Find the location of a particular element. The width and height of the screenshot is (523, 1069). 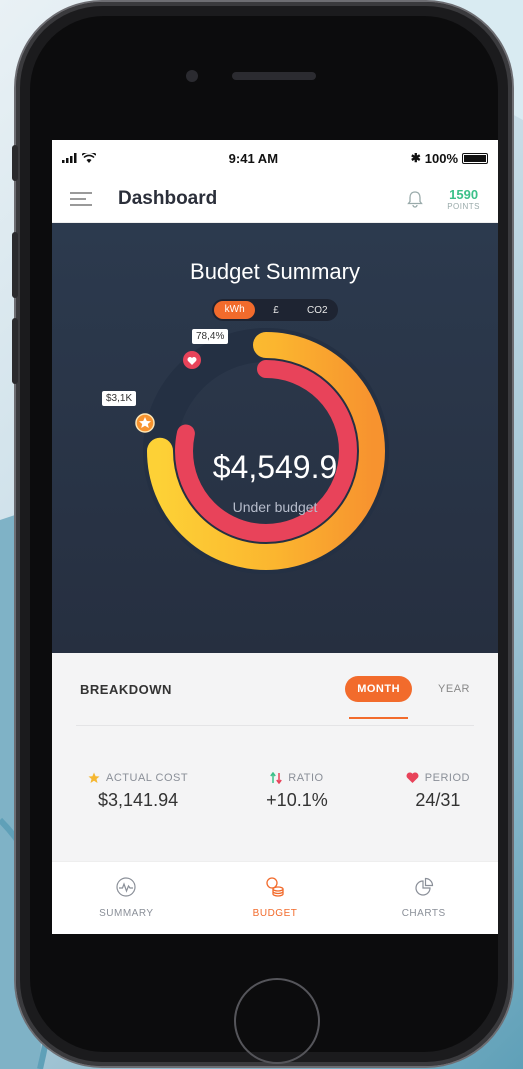

metric-label: RATIO is located at coordinates (306, 778).